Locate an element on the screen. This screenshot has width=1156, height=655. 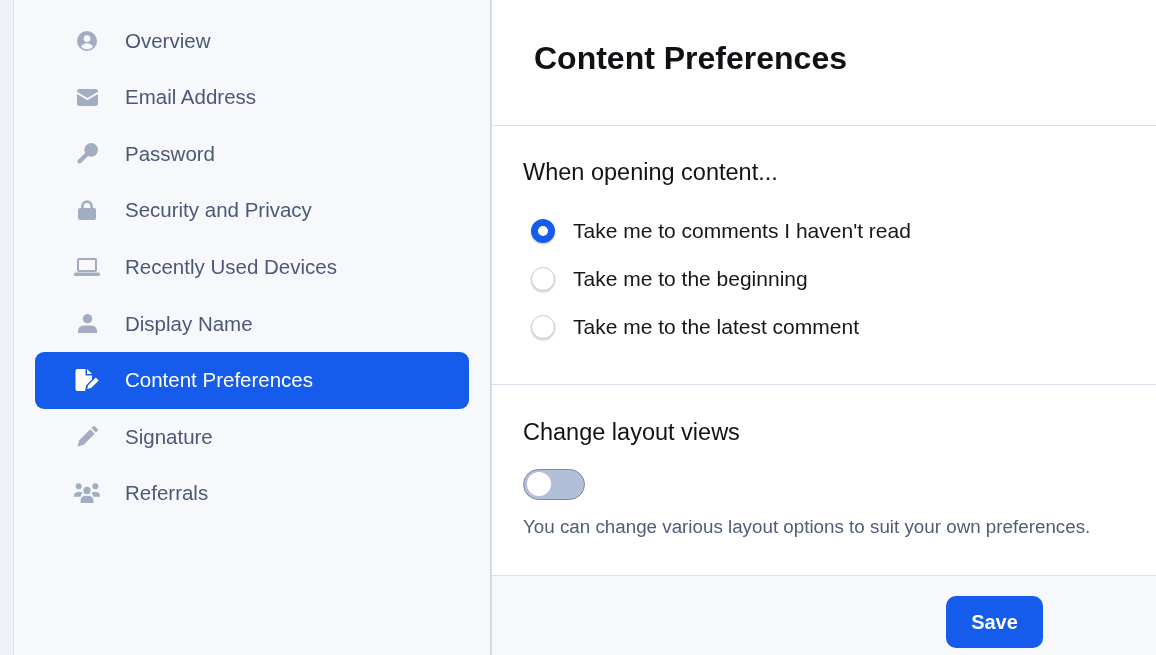
sidebar-item: Email Address is located at coordinates (252, 97).